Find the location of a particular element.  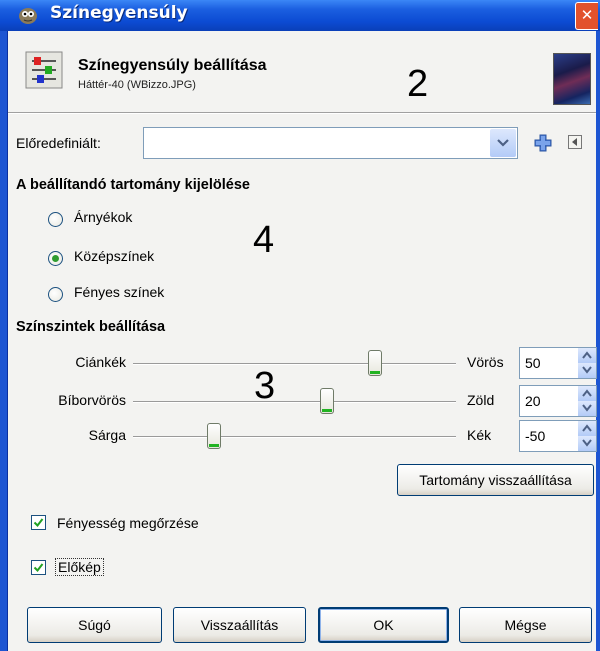

help-button: Súgó is located at coordinates (94, 625).